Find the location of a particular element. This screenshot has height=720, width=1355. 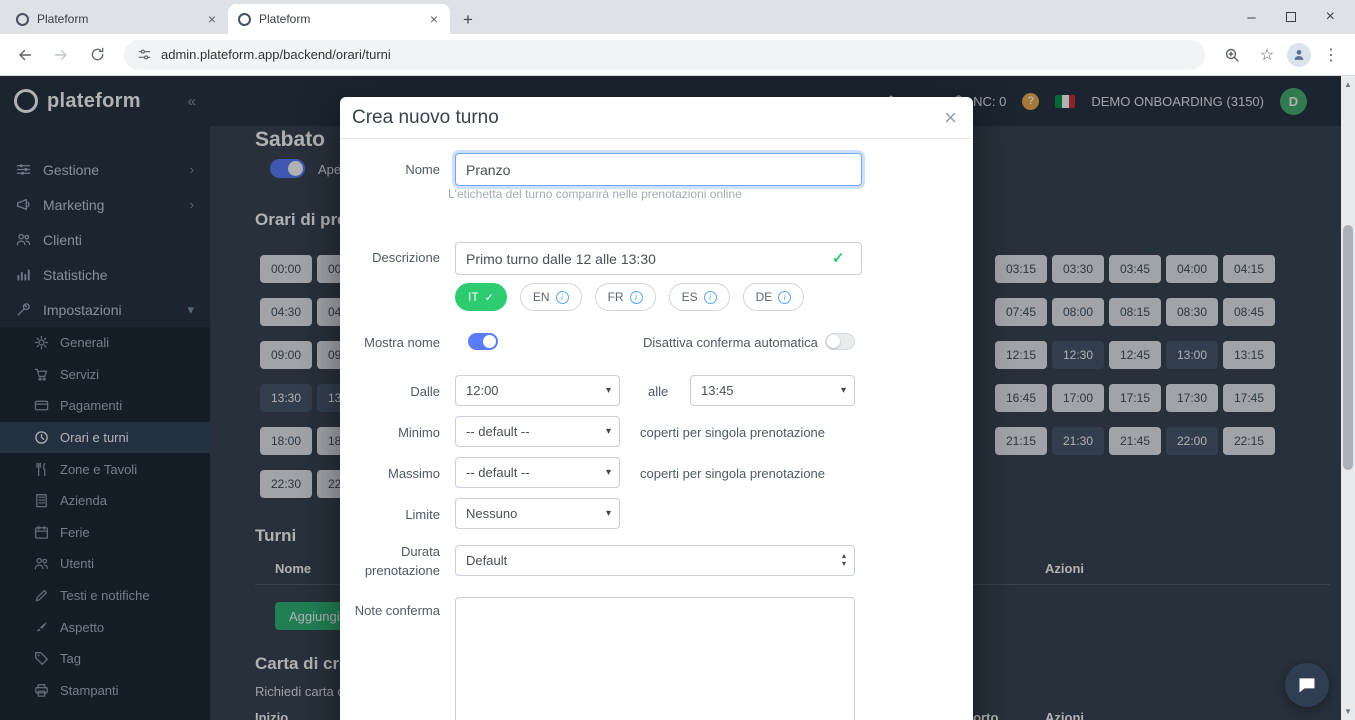

page-scrollbar: ▲ ▼ is located at coordinates (1348, 398).